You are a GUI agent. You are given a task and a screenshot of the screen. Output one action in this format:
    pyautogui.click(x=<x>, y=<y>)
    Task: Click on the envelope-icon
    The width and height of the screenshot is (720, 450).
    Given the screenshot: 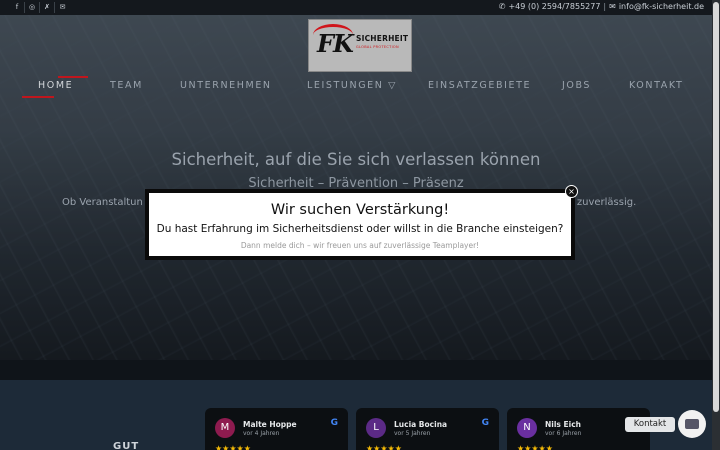 What is the action you would take?
    pyautogui.click(x=692, y=424)
    